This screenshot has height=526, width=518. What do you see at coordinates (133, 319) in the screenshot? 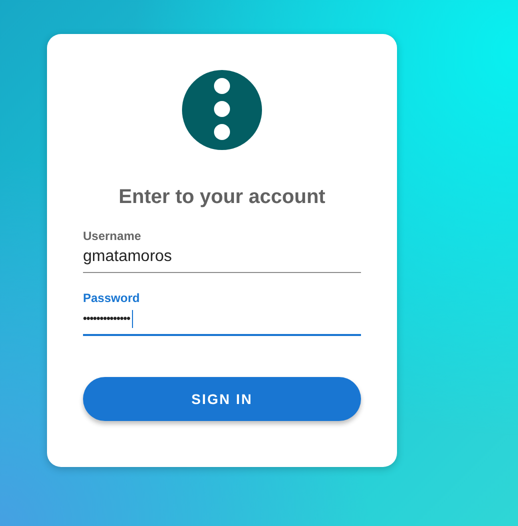
I see `text-caret` at bounding box center [133, 319].